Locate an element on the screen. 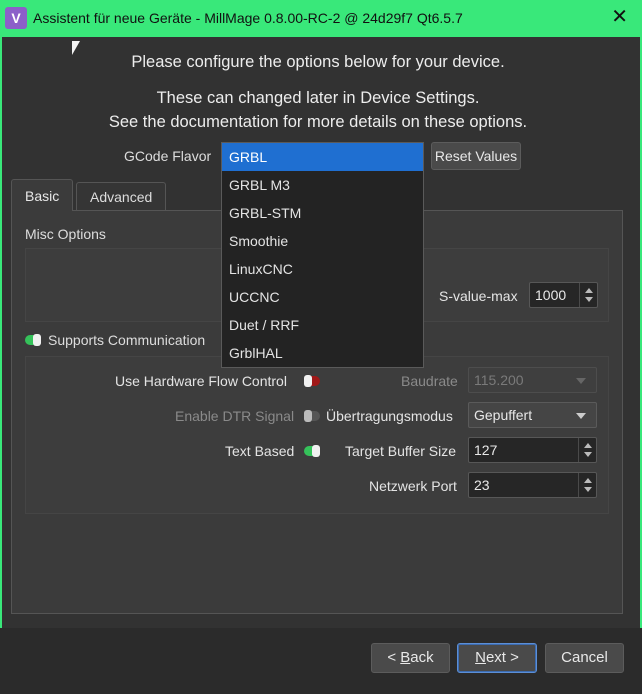 The height and width of the screenshot is (694, 642). baudrate-select: 115.200 is located at coordinates (532, 380).